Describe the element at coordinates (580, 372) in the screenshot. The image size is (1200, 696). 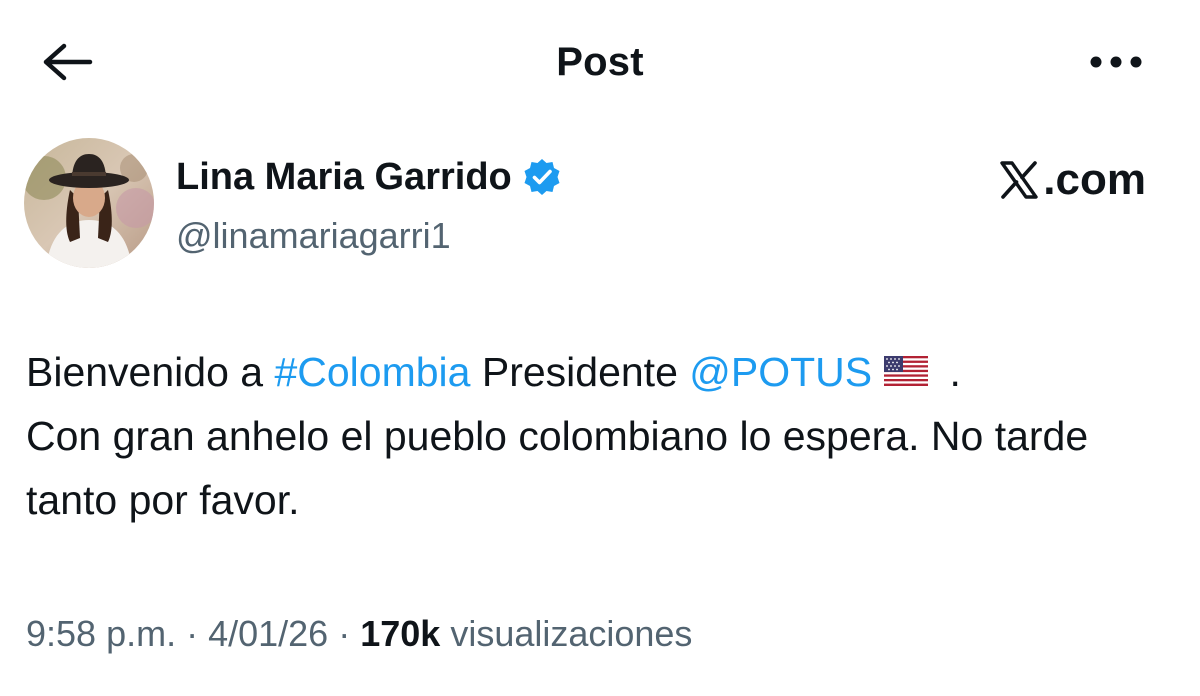
I see `post-text-part: Presidente` at that location.